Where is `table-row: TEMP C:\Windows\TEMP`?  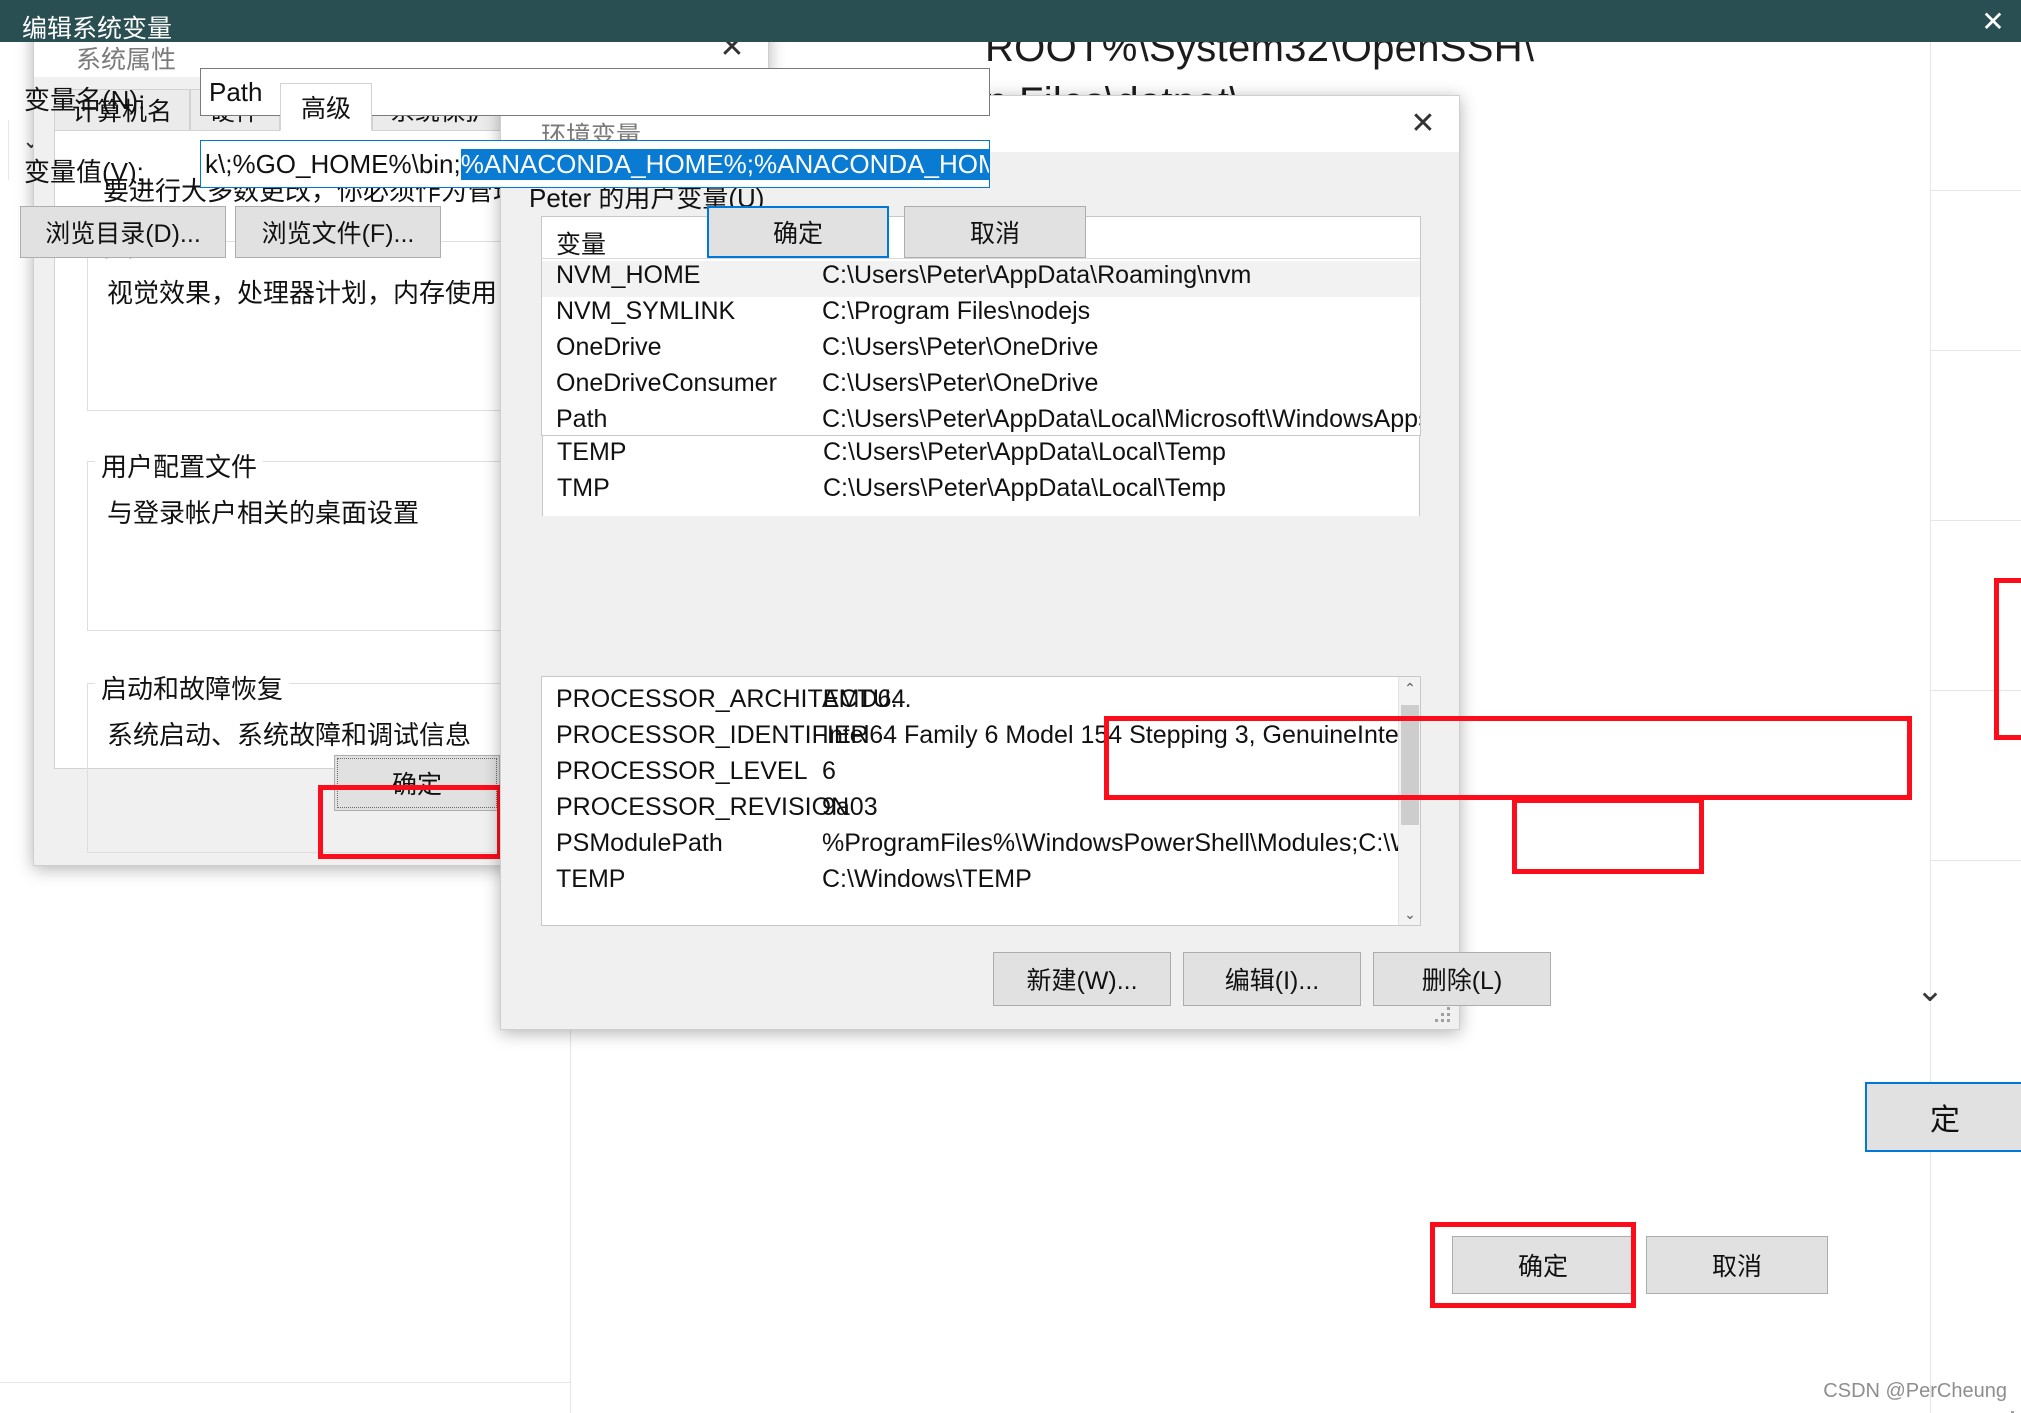 table-row: TEMP C:\Windows\TEMP is located at coordinates (981, 883).